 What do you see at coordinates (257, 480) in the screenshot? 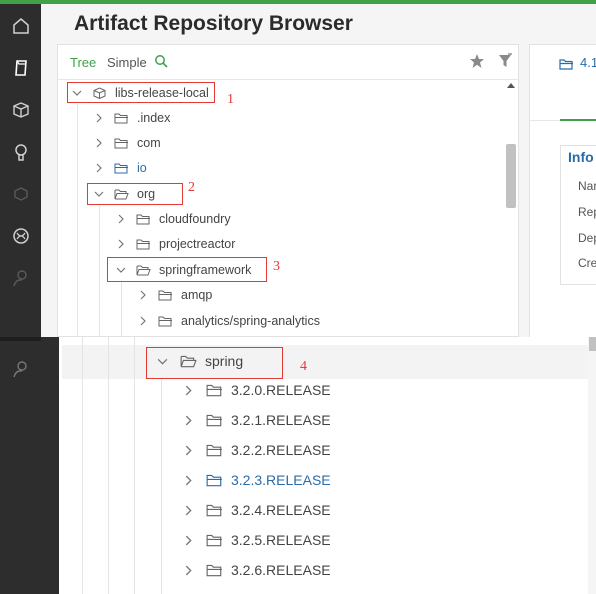
I see `tree-node-version: 3.2.3.RELEASE` at bounding box center [257, 480].